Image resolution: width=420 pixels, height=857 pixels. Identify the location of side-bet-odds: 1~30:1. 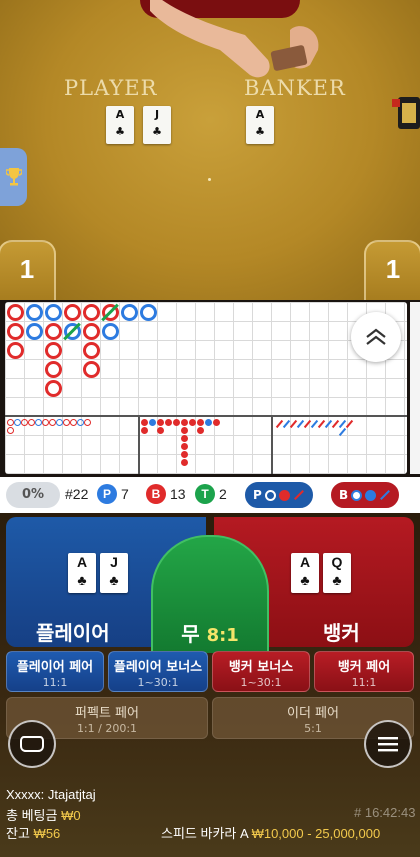
(158, 682).